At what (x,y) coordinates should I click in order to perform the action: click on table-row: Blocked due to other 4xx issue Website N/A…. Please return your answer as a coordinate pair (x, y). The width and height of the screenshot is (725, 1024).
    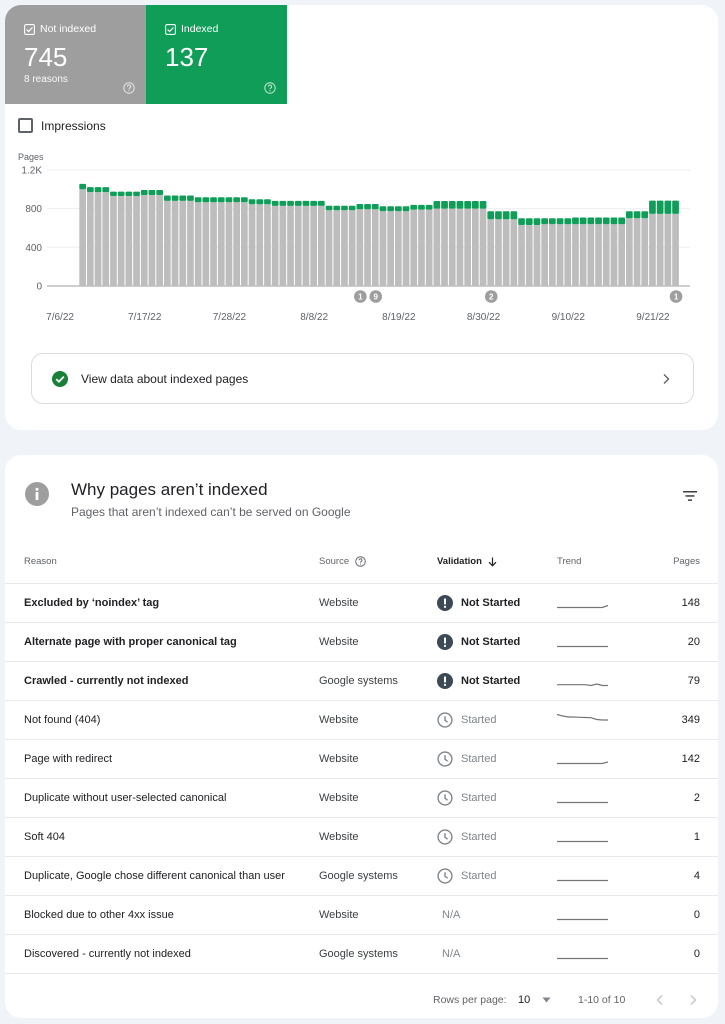
    Looking at the image, I should click on (361, 915).